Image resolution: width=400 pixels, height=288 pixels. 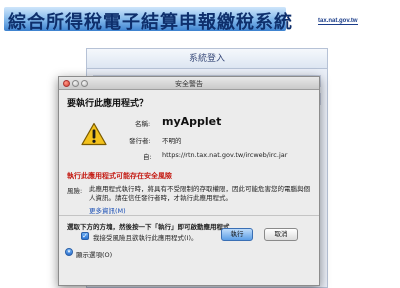 I want to click on name-label: 名稱:, so click(x=143, y=124).